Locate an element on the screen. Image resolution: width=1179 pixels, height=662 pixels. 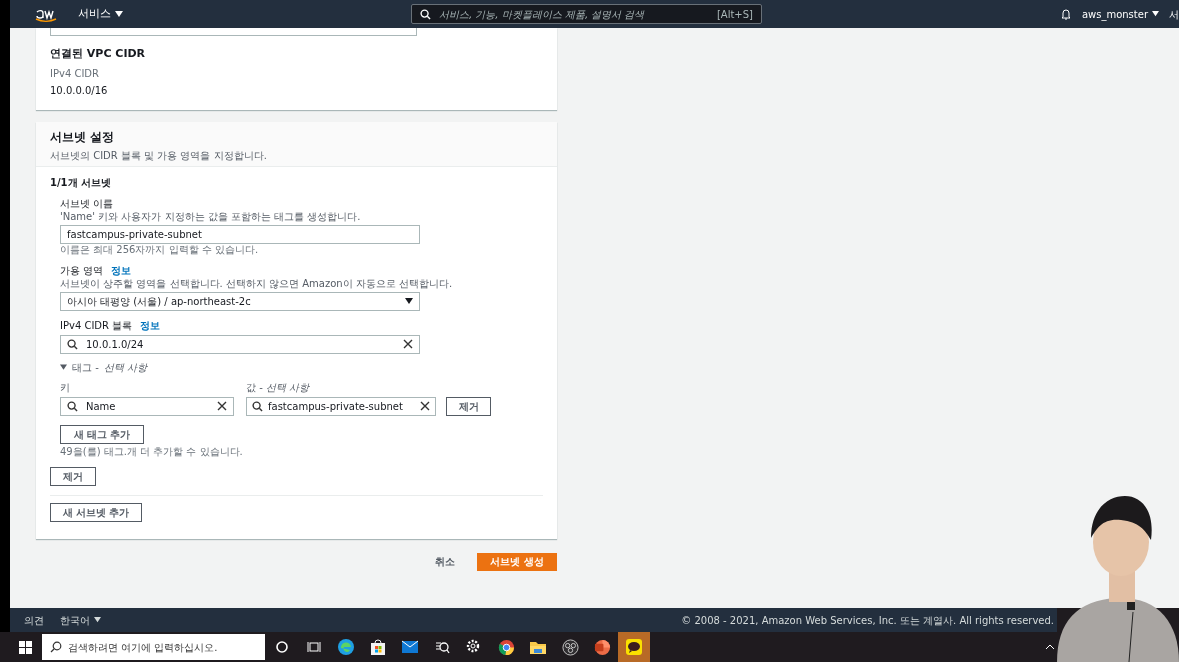
tag-value-field: fastcampus-private-subnet is located at coordinates (341, 406).